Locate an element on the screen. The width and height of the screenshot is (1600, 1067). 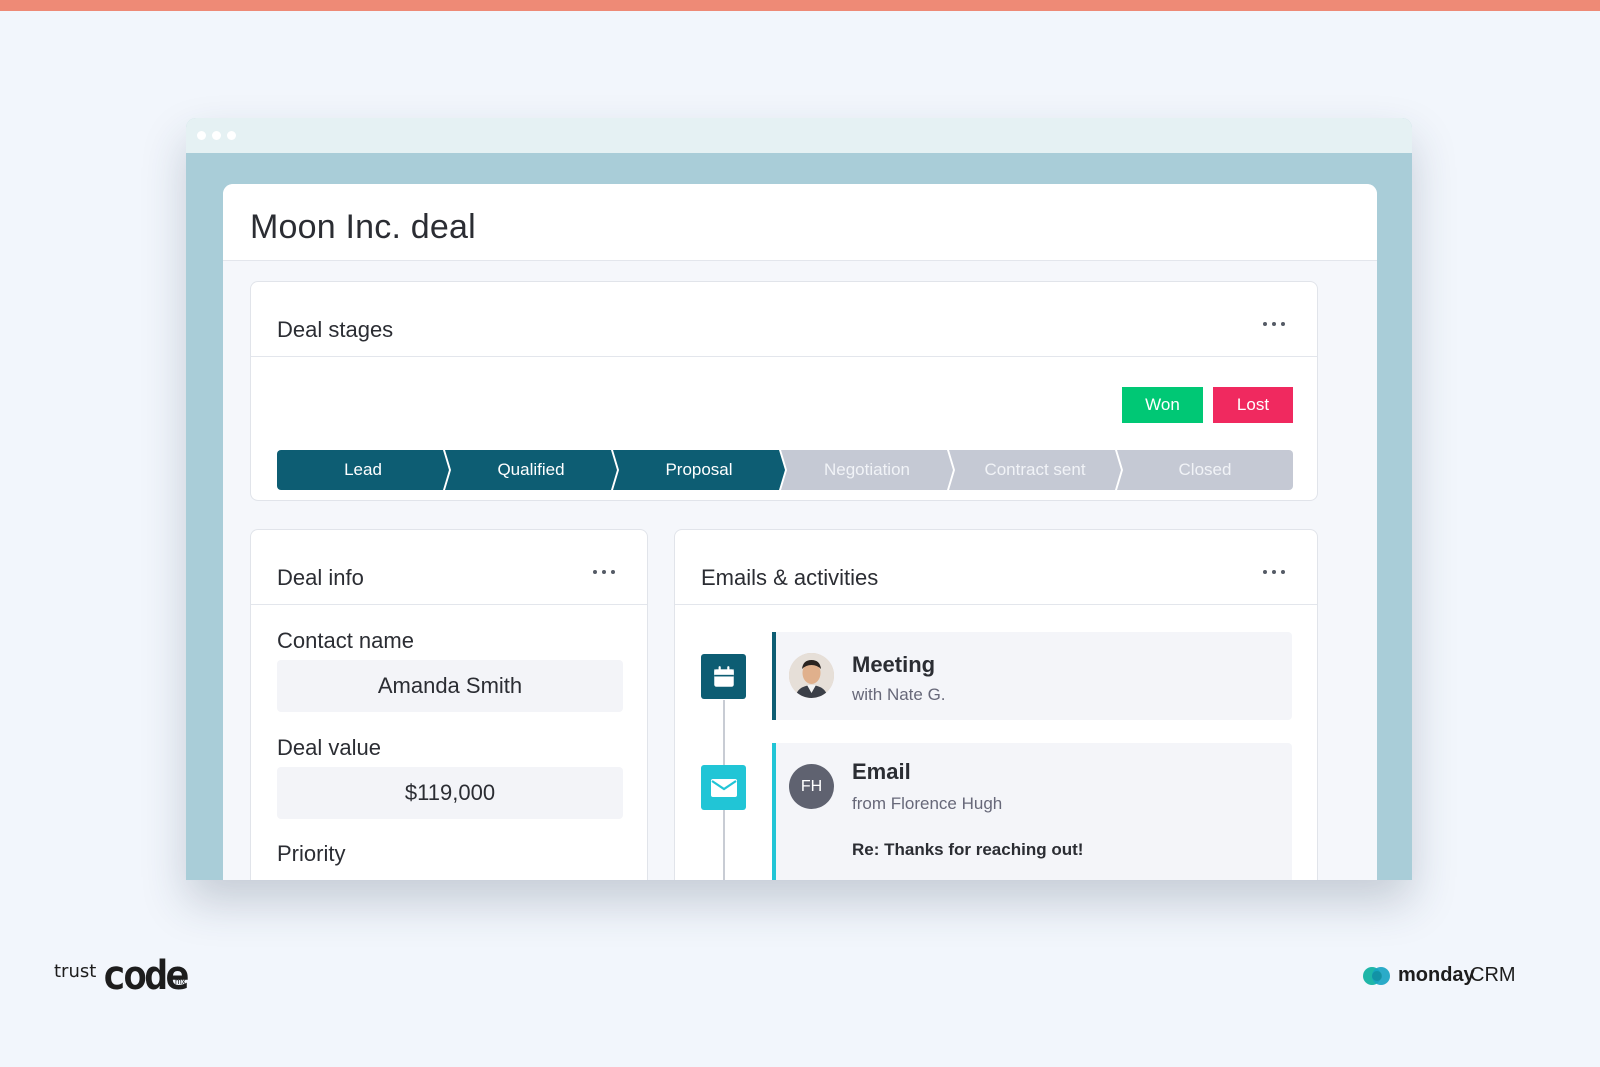
envelope-icon is located at coordinates (723, 787).